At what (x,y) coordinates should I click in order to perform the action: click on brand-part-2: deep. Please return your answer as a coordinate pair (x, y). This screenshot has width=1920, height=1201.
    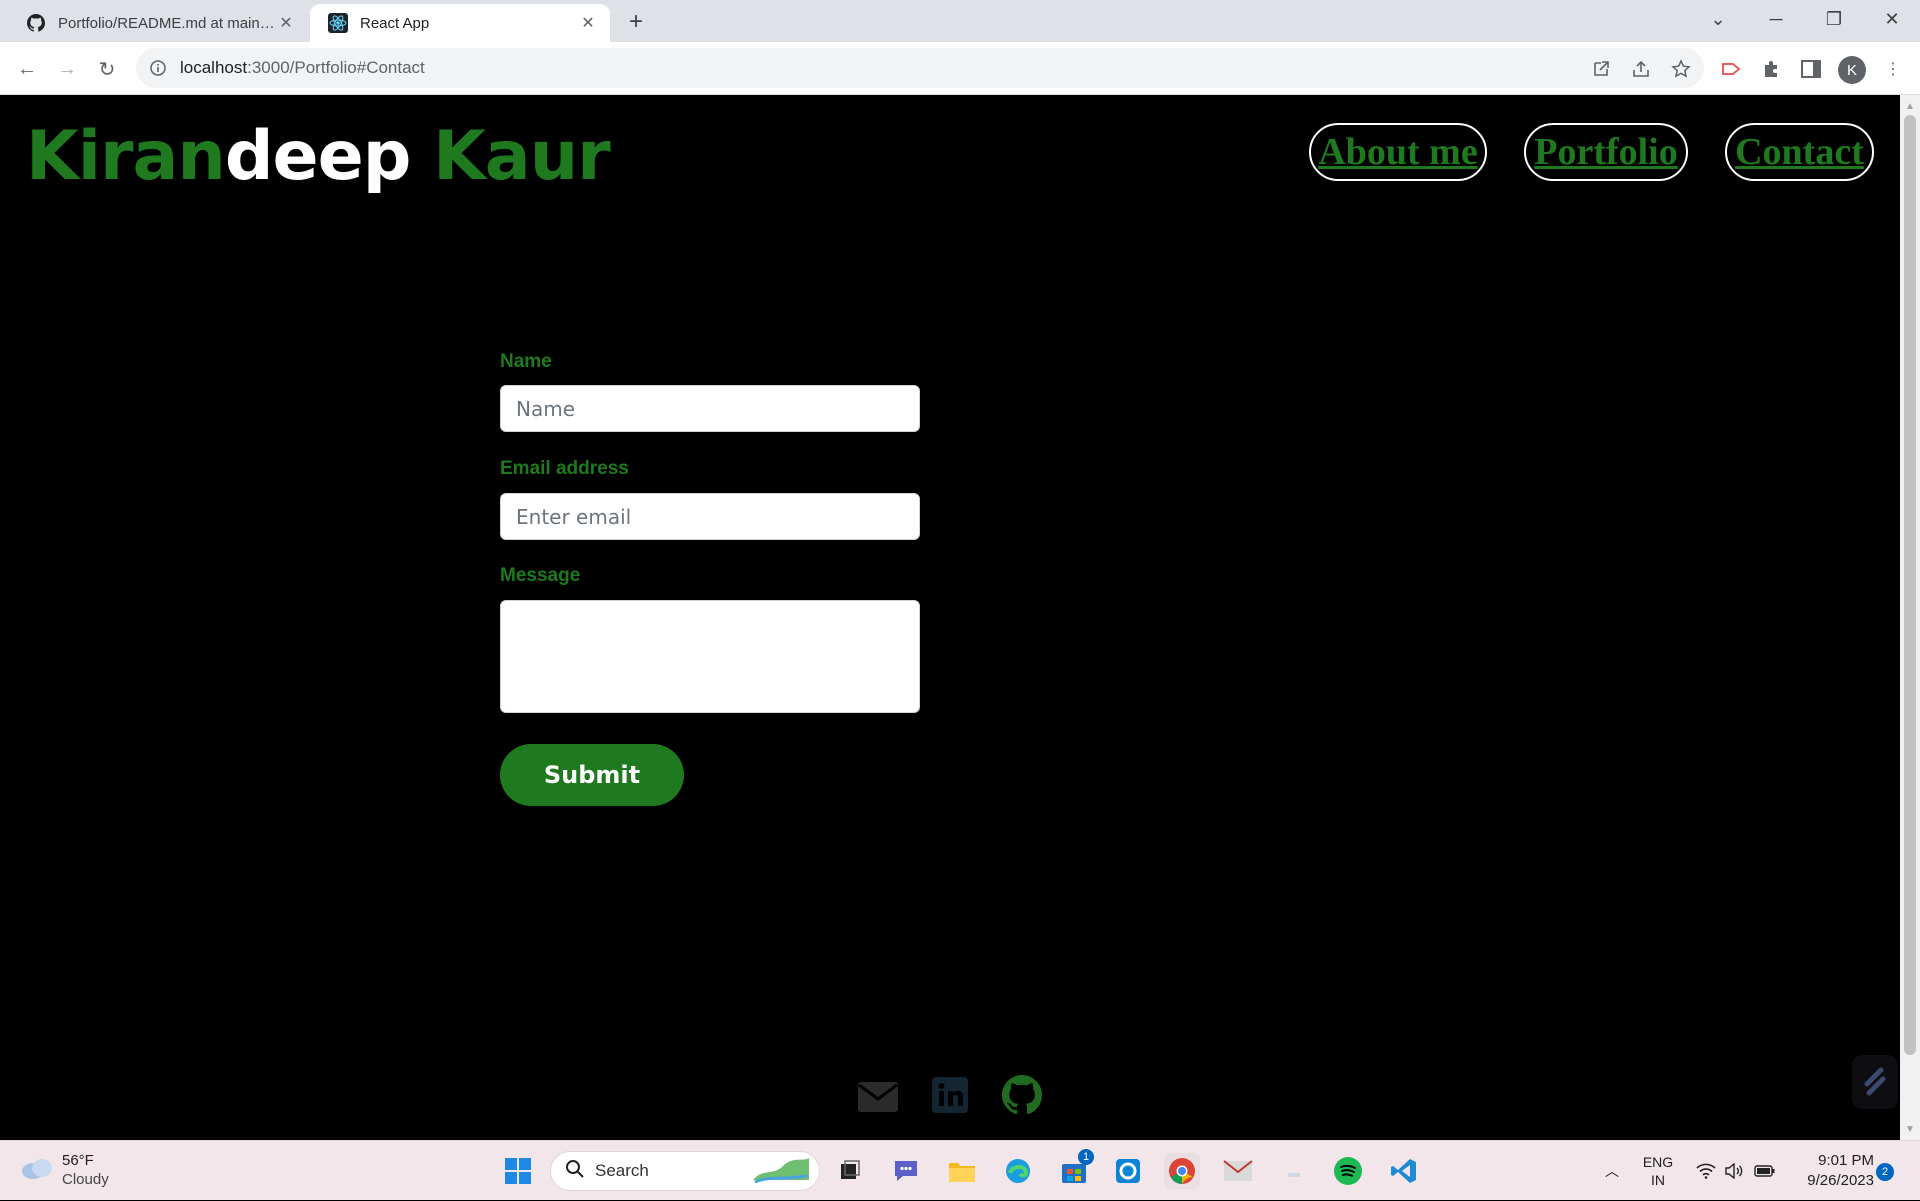
    Looking at the image, I should click on (318, 156).